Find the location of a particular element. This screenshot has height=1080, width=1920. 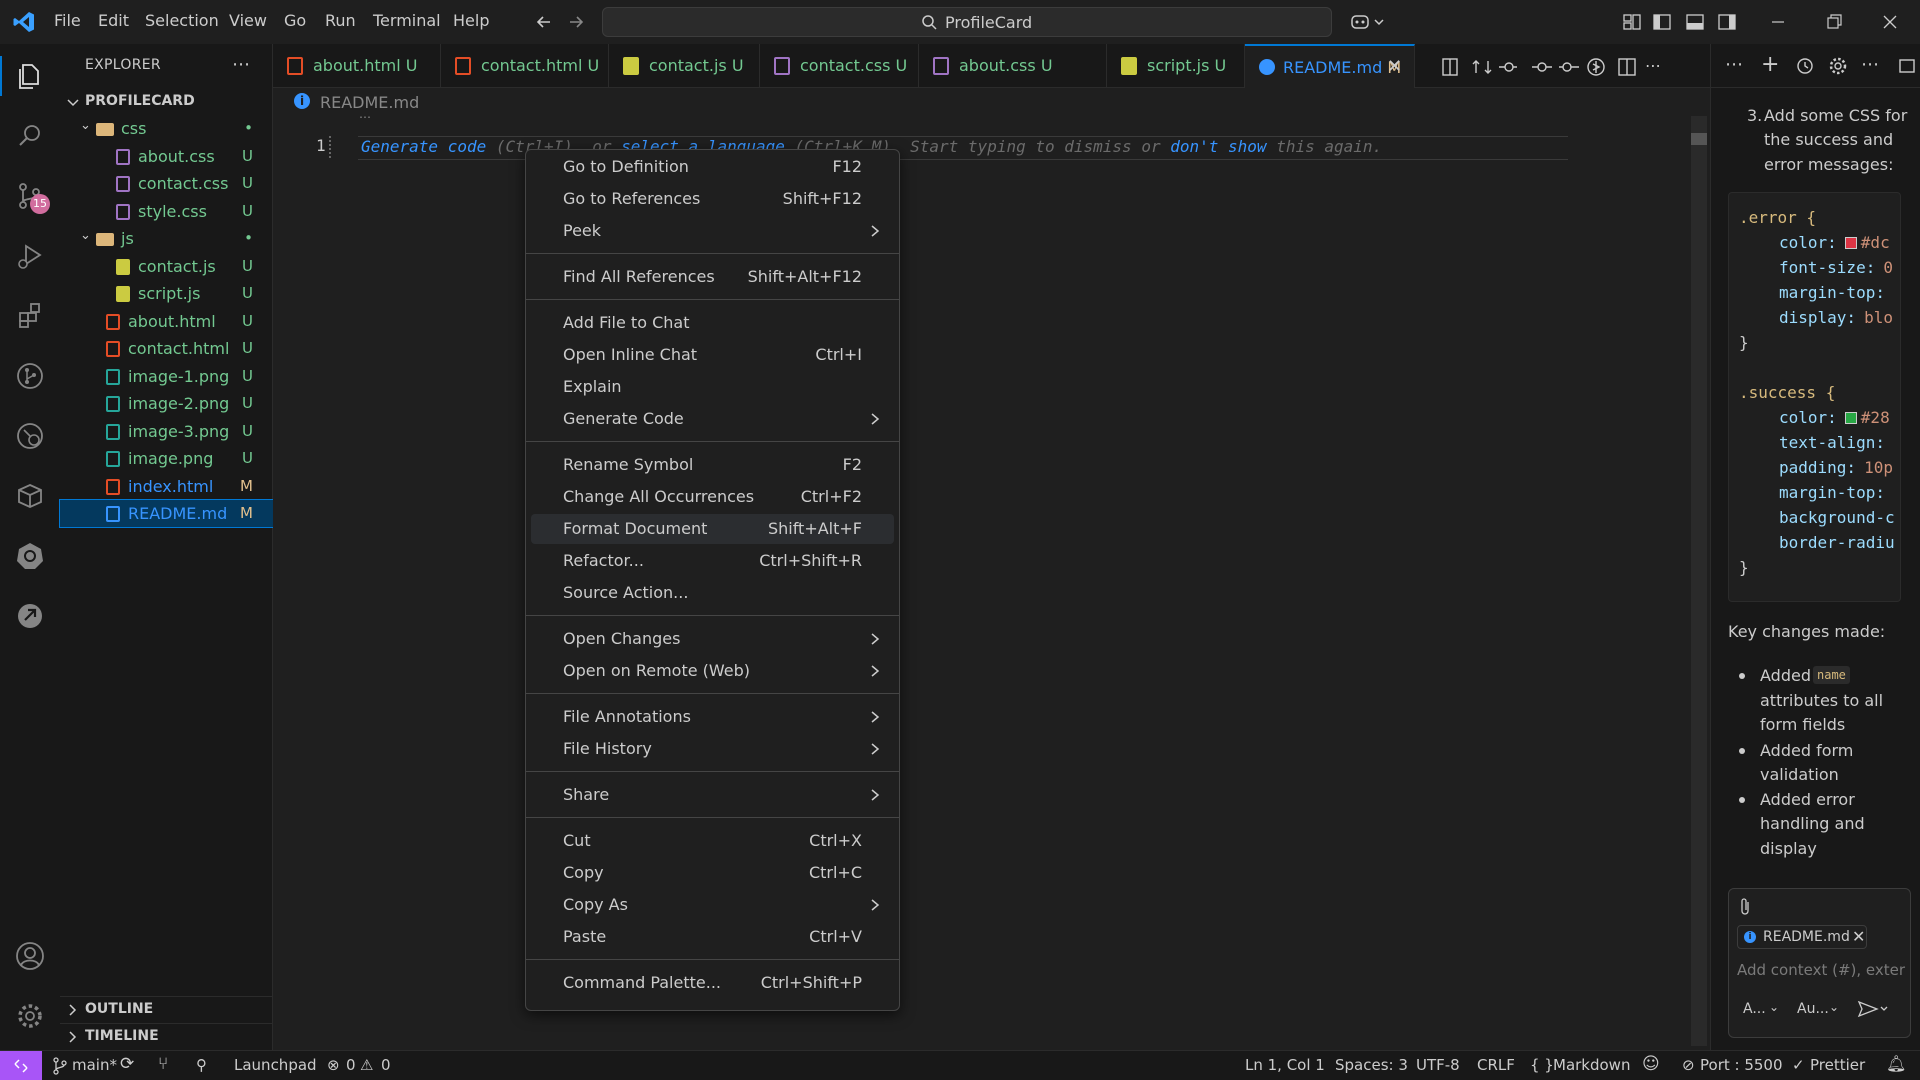

menu-item: Open Changes is located at coordinates (712, 639).